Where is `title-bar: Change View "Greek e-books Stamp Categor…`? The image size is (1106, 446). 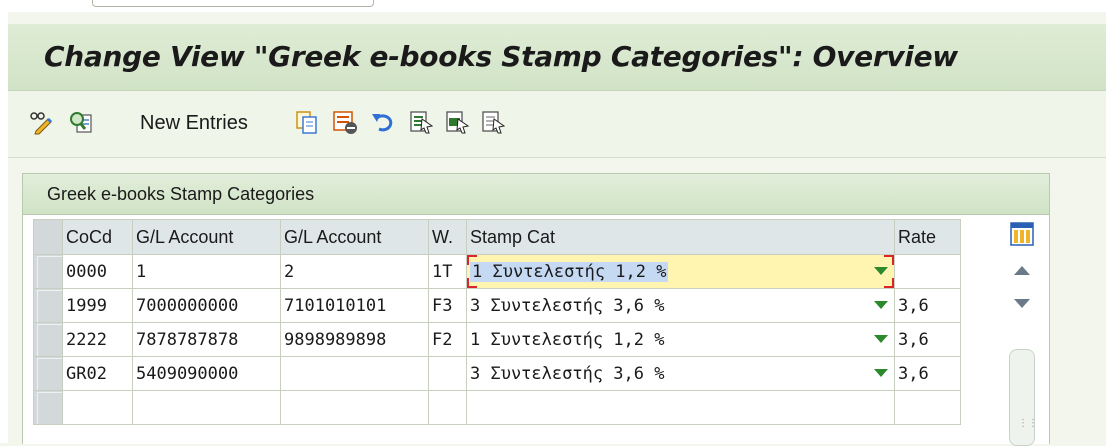
title-bar: Change View "Greek e-books Stamp Categor… is located at coordinates (557, 57).